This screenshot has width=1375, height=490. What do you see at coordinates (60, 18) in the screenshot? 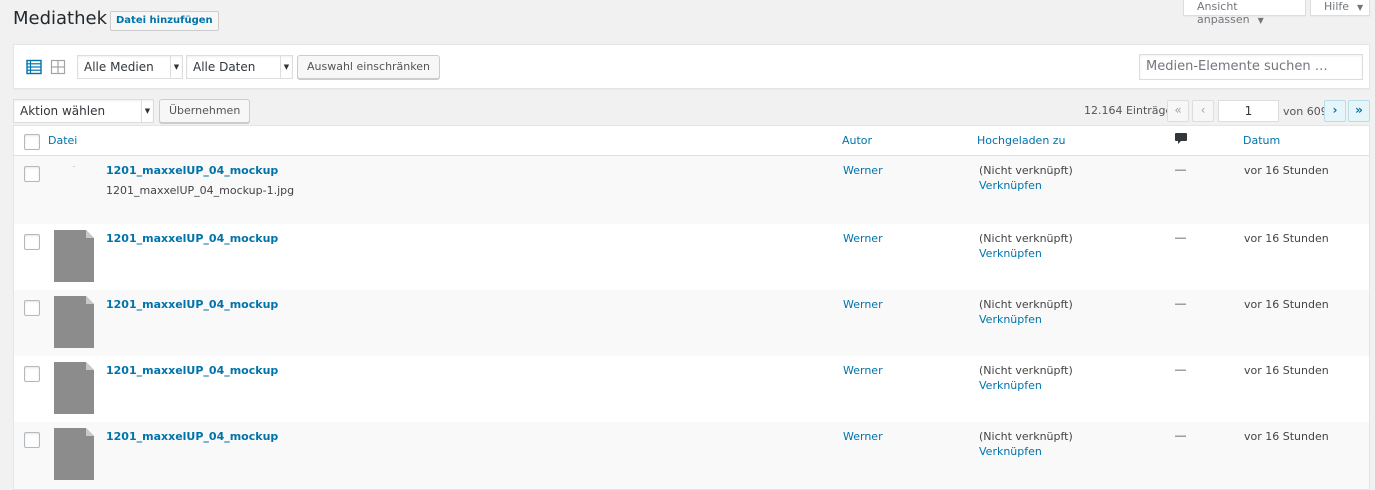
I see `page-title: Mediathek` at bounding box center [60, 18].